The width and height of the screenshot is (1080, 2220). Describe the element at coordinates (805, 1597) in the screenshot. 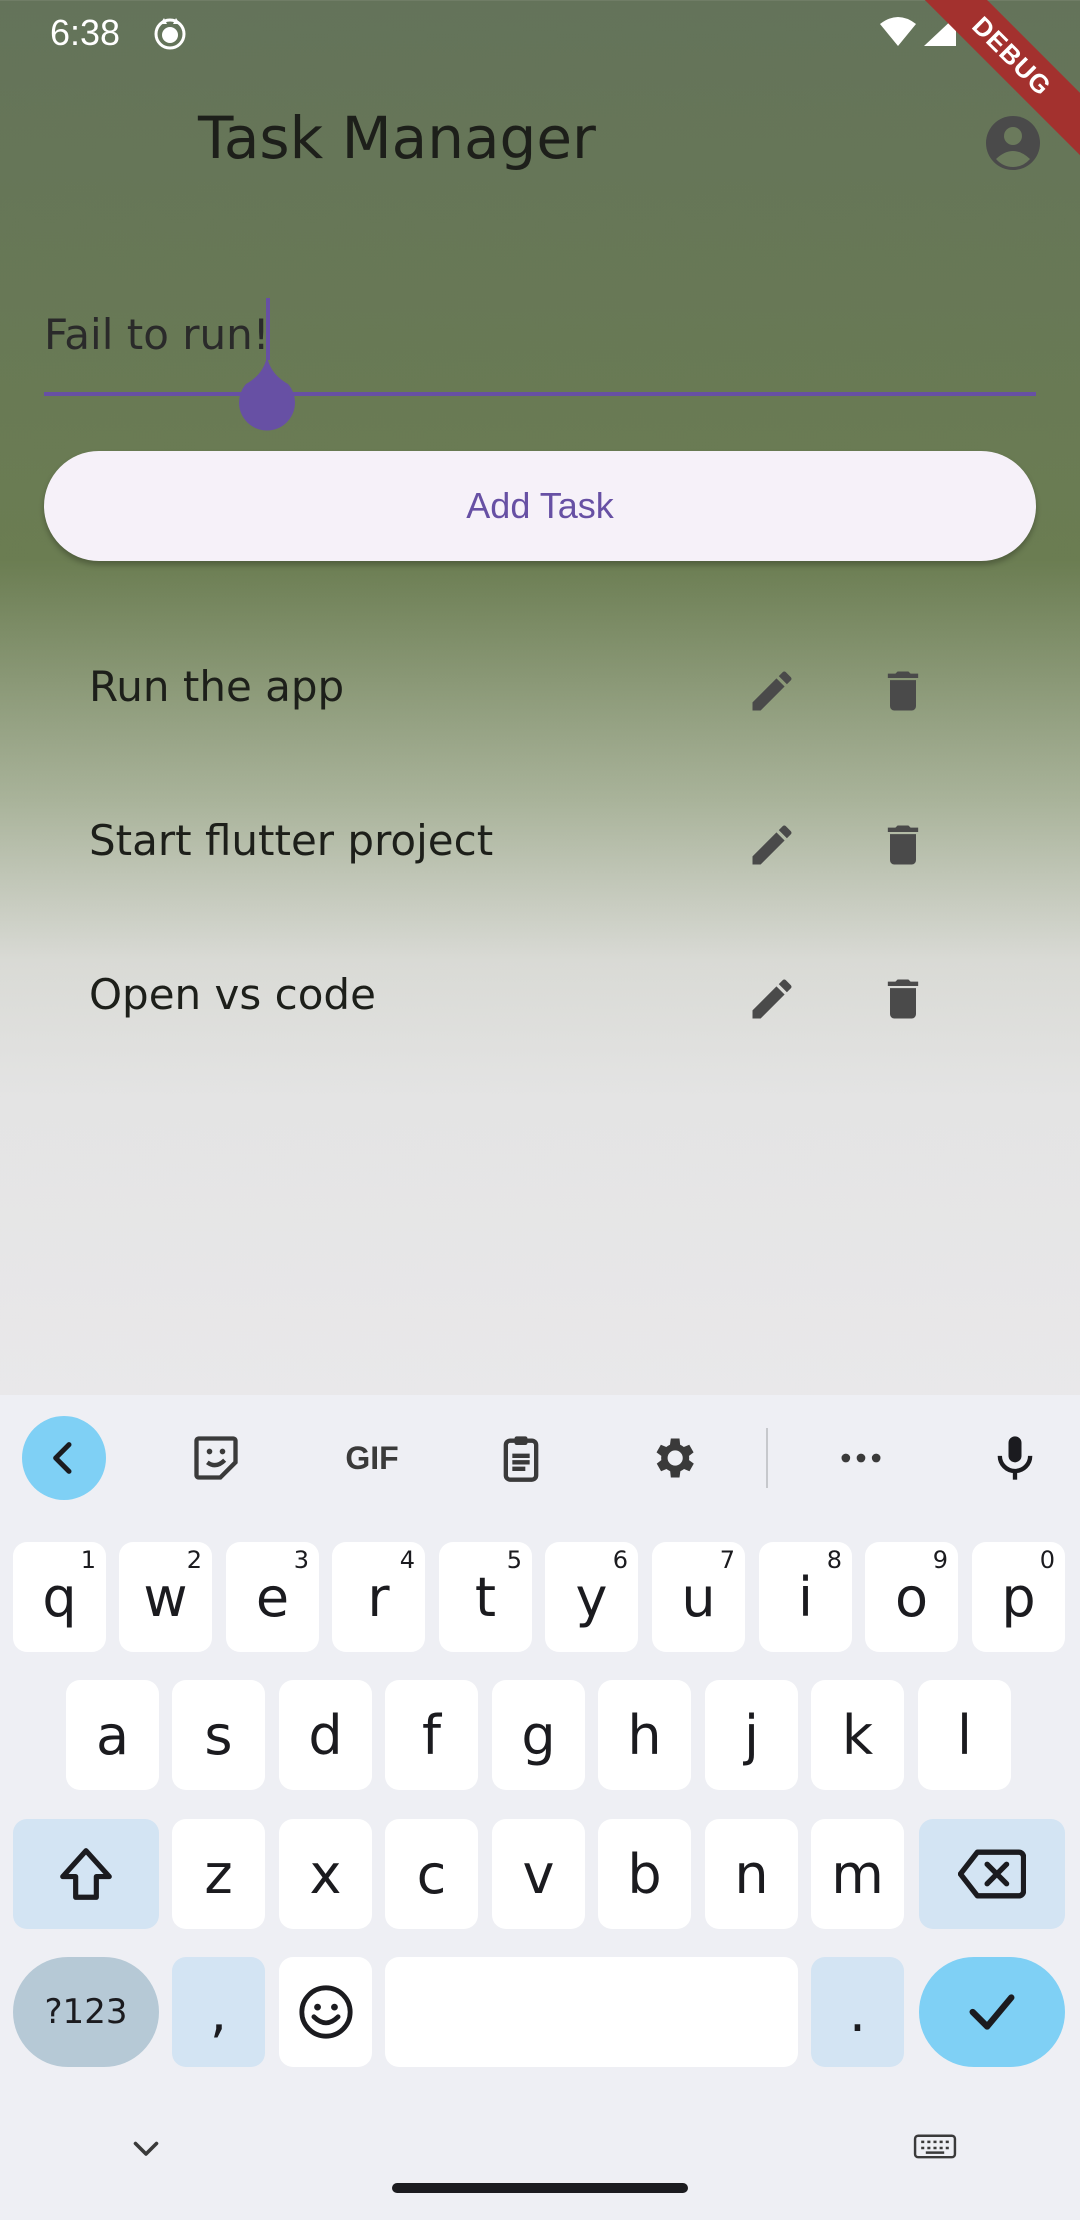

I see `key-i: i8` at that location.